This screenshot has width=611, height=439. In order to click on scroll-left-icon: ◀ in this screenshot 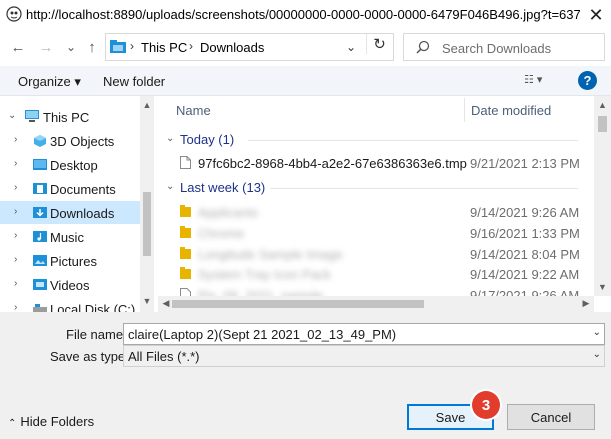, I will do `click(166, 304)`.